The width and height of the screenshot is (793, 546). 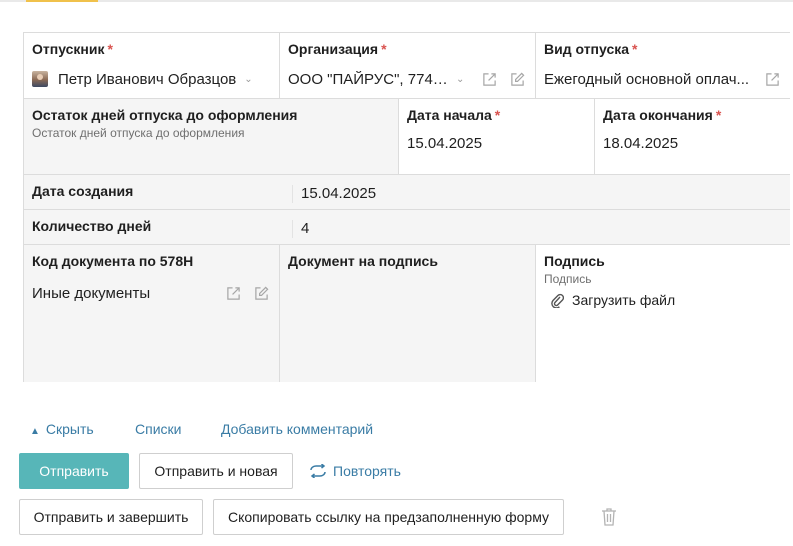 I want to click on days-count-label: Количество дней, so click(x=92, y=226).